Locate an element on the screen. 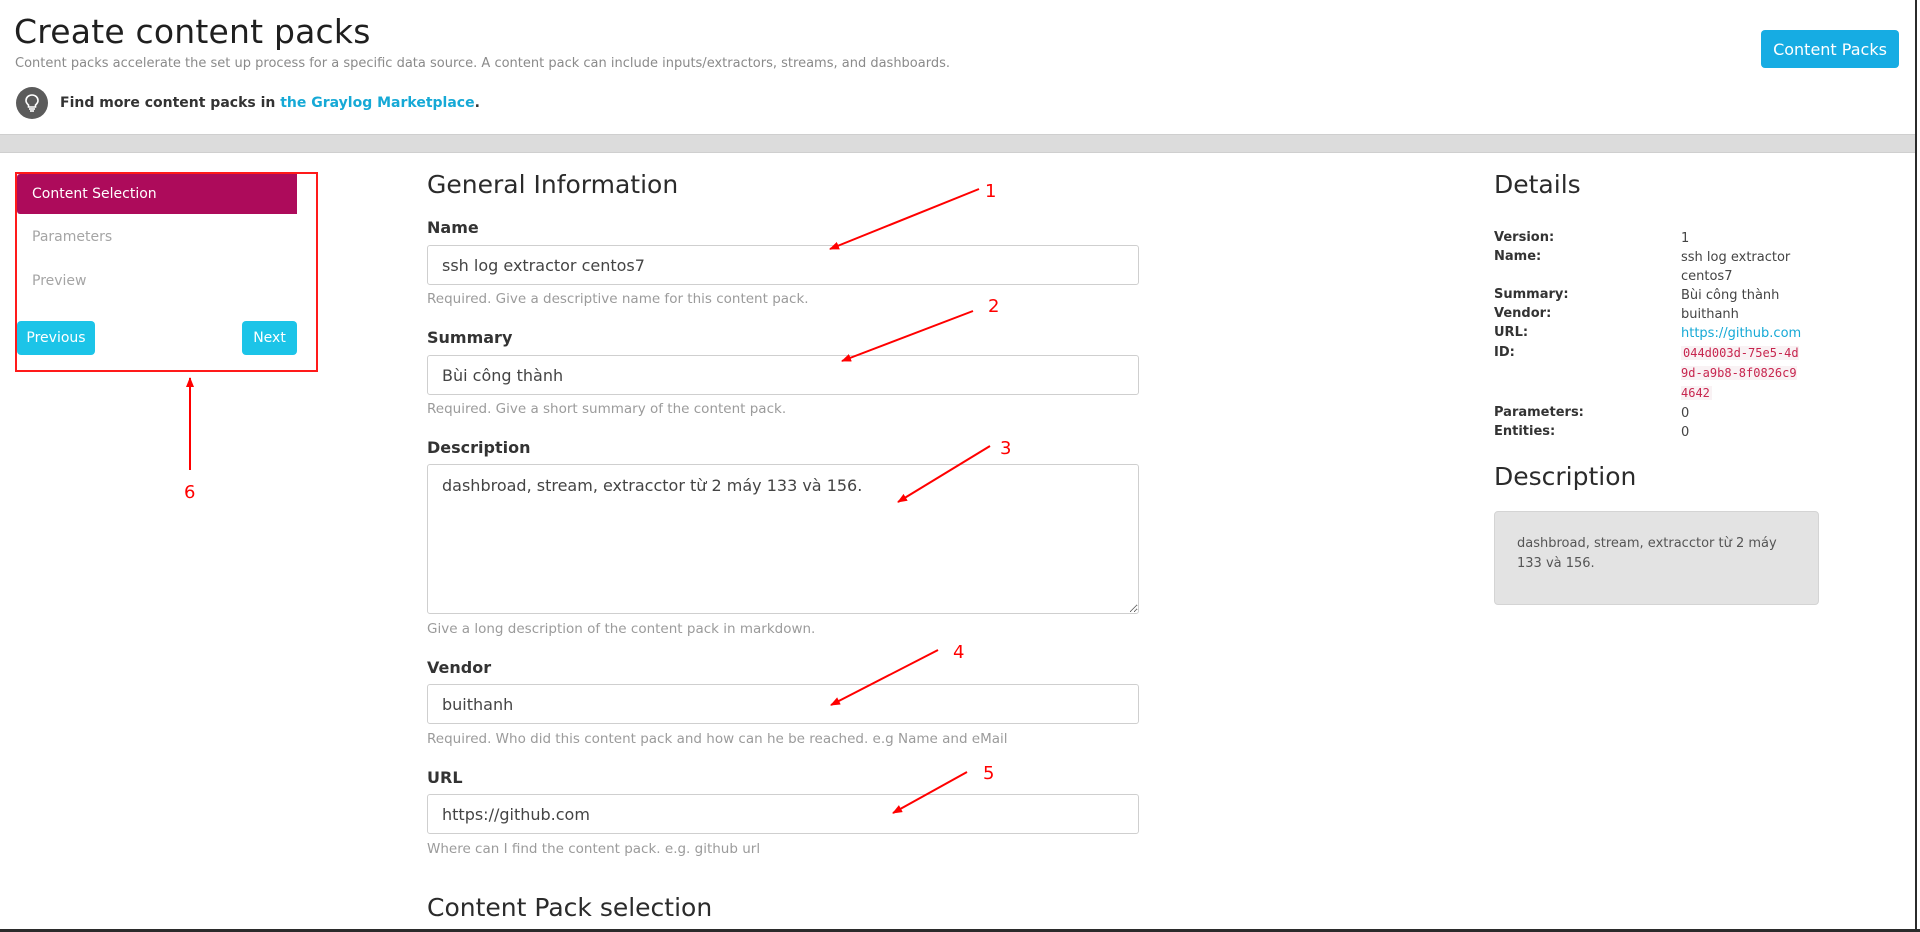 The height and width of the screenshot is (932, 1920). details-name-value: ssh log extractor centos7 is located at coordinates (1736, 267).